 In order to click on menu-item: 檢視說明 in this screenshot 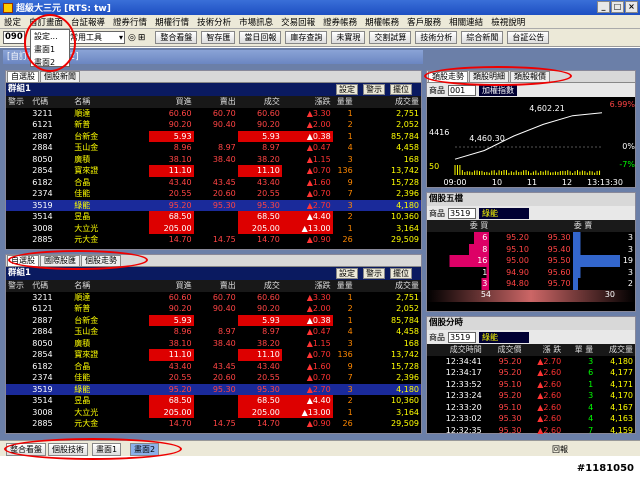, I will do `click(508, 22)`.